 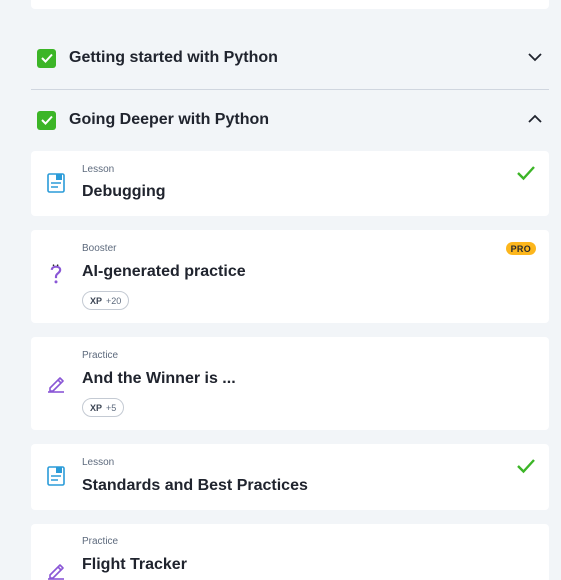 I want to click on item-title: AI-generated practice, so click(x=164, y=271).